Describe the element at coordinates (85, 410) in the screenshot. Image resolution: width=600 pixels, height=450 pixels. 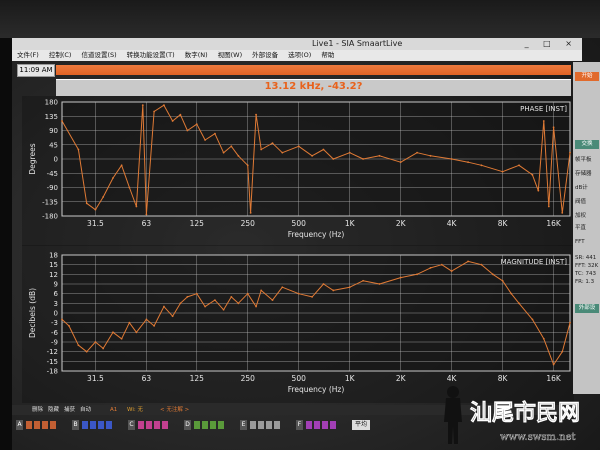
I see `auto-button: 自动` at that location.